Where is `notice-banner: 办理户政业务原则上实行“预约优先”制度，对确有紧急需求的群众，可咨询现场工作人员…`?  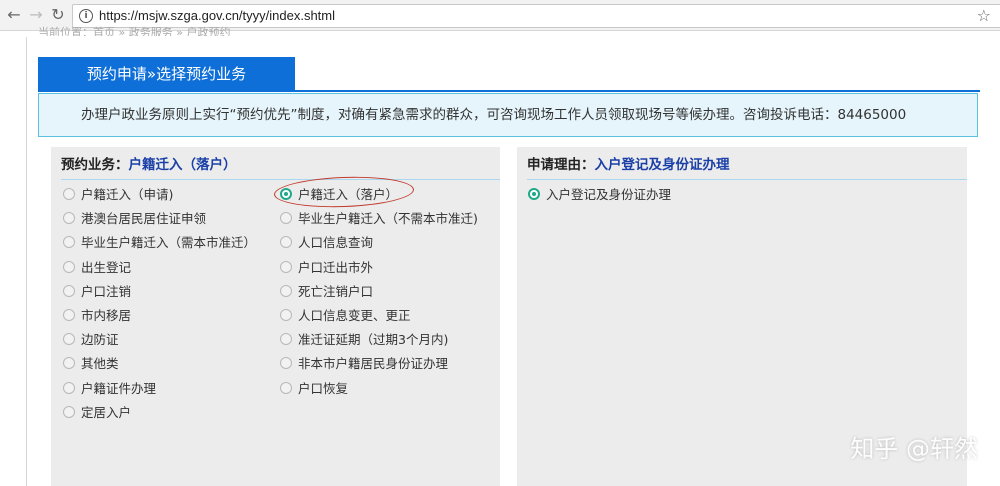 notice-banner: 办理户政业务原则上实行“预约优先”制度，对确有紧急需求的群众，可咨询现场工作人员… is located at coordinates (508, 115).